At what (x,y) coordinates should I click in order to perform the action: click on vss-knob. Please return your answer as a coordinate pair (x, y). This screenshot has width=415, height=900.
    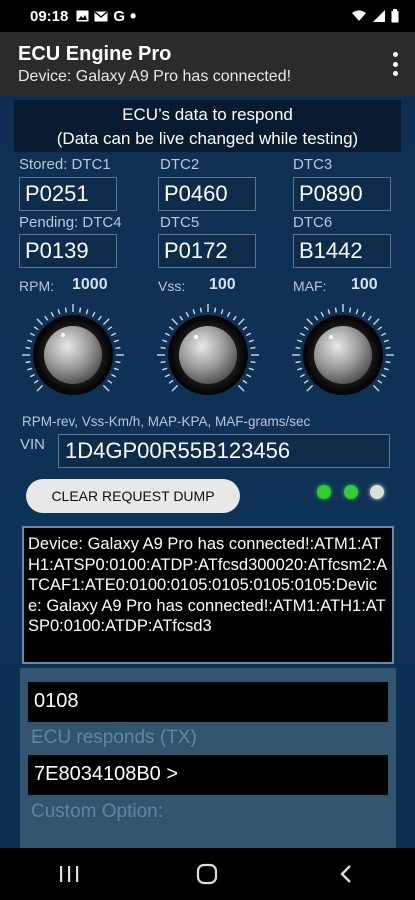
    Looking at the image, I should click on (208, 353).